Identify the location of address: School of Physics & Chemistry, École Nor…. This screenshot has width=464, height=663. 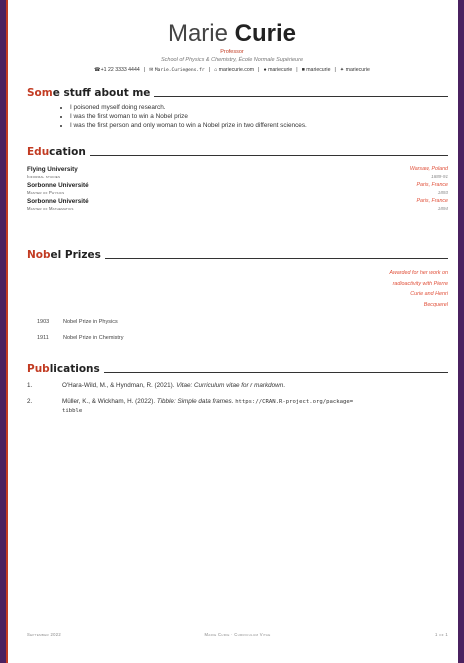
(232, 60).